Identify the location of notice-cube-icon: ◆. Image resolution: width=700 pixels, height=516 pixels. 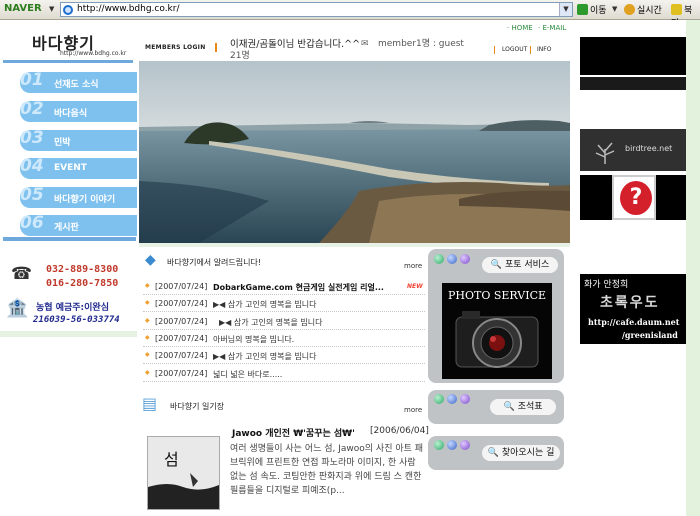
(150, 260).